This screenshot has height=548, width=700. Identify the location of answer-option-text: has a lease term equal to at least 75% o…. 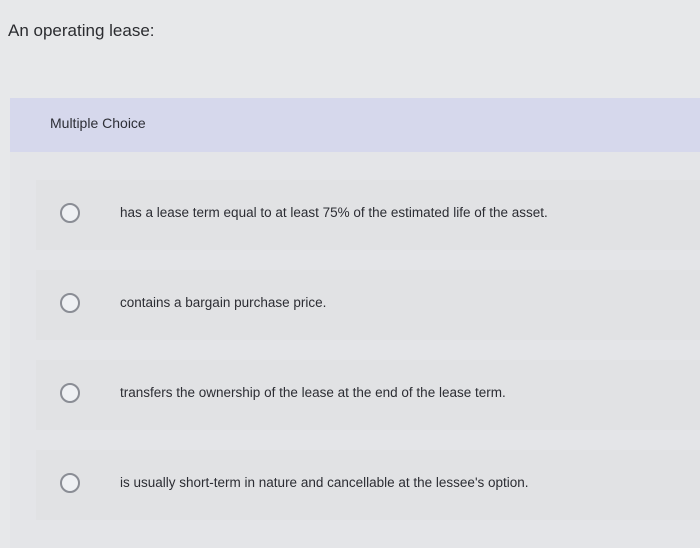
(334, 212).